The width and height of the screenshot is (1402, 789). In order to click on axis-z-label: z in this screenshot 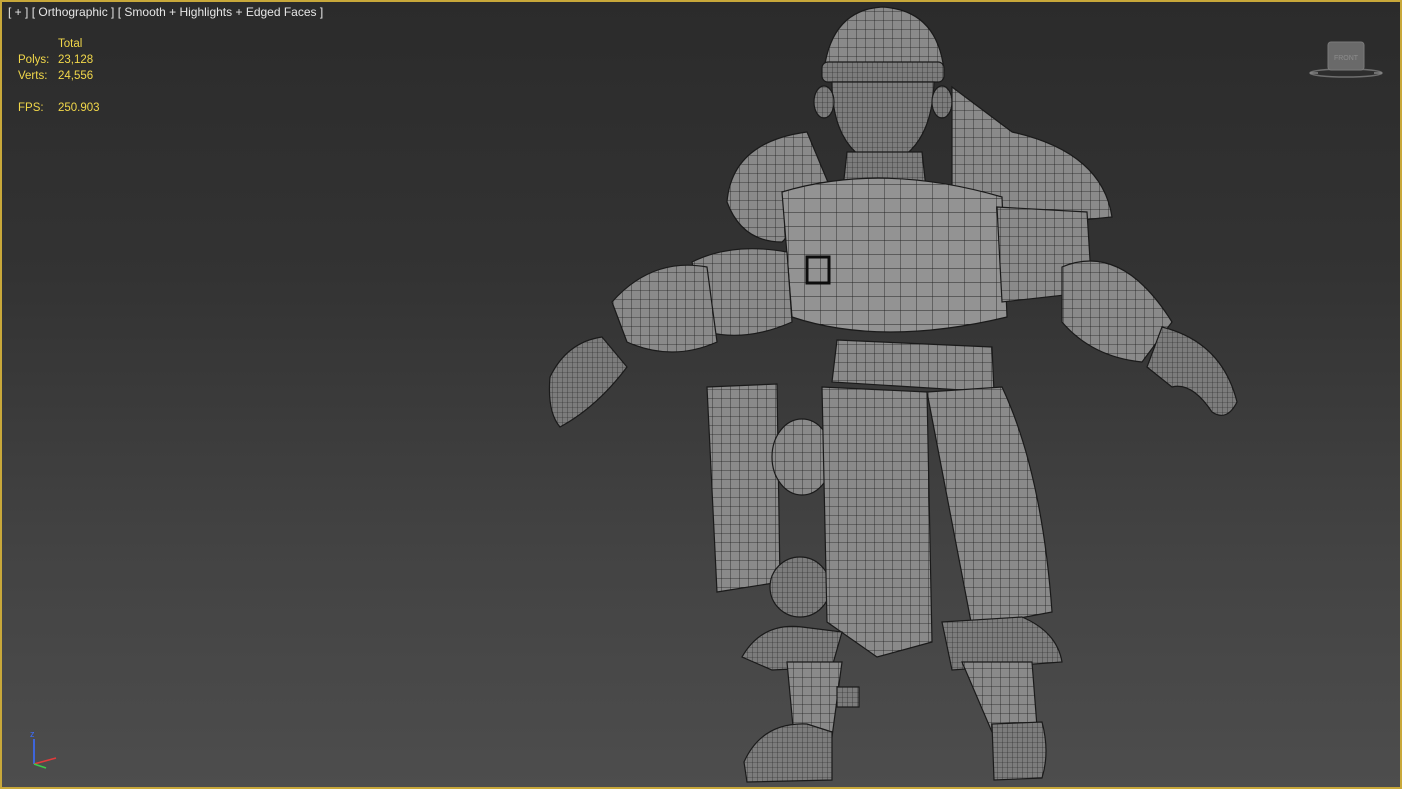, I will do `click(32, 734)`.